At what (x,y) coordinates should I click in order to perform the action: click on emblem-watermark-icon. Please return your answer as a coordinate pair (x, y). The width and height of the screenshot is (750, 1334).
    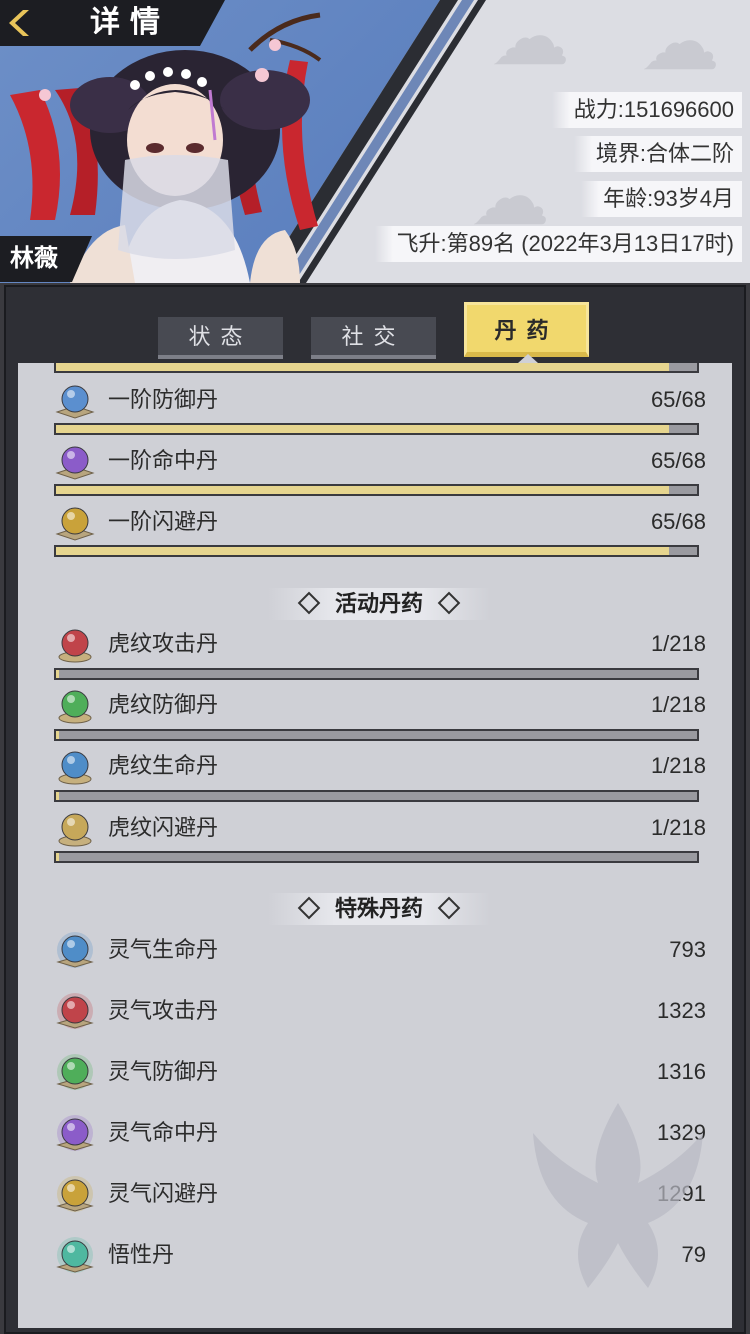
    Looking at the image, I should click on (618, 1195).